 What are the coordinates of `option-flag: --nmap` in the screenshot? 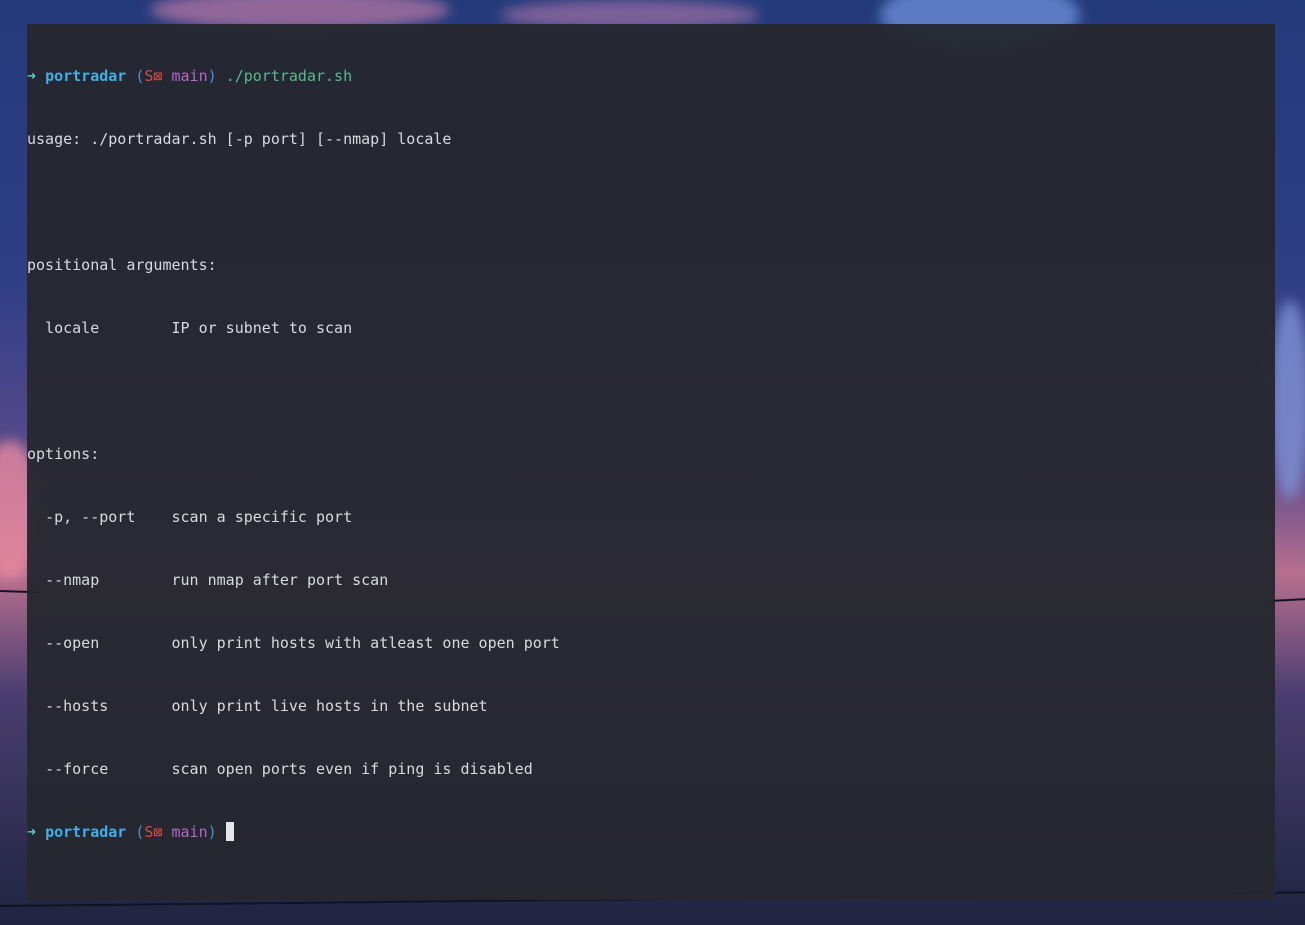 It's located at (72, 580).